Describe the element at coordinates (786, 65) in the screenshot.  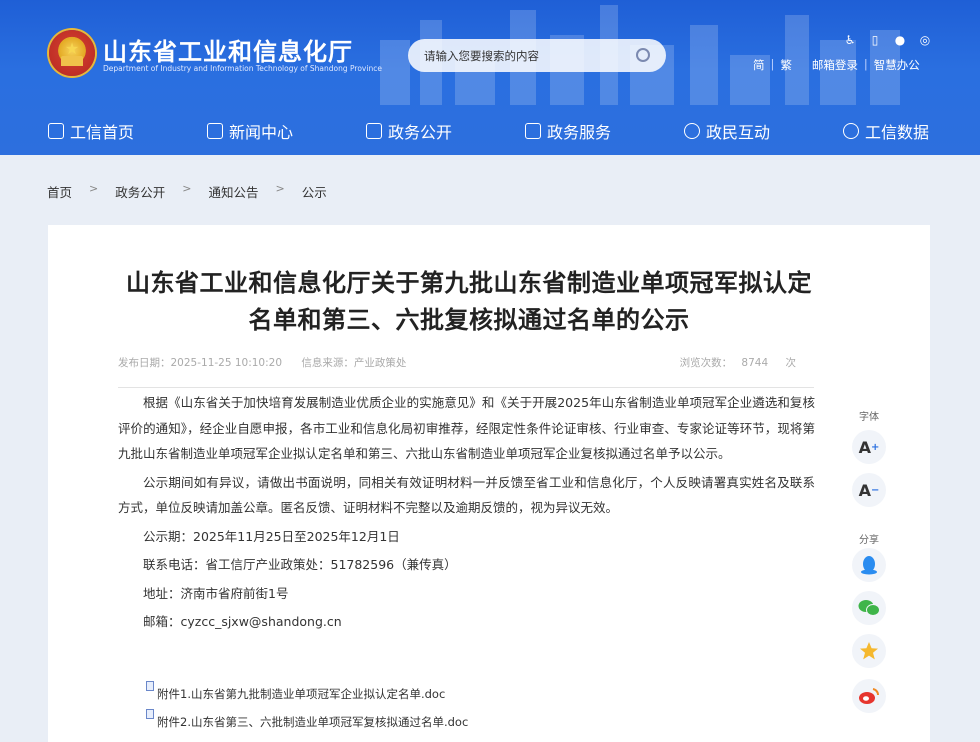
I see `lang-traditional-link: 繁` at that location.